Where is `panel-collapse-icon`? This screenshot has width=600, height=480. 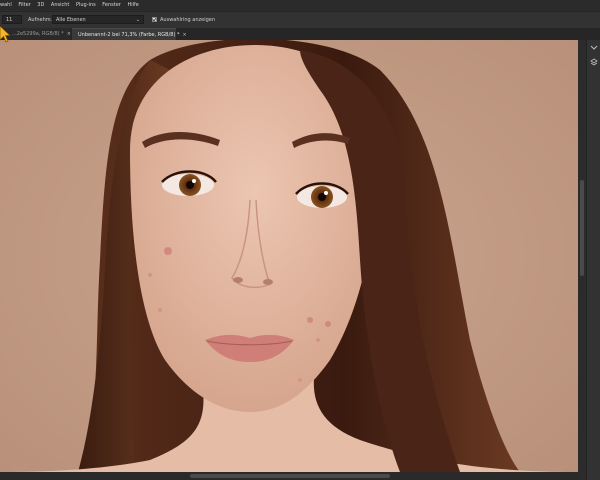
panel-collapse-icon is located at coordinates (594, 48).